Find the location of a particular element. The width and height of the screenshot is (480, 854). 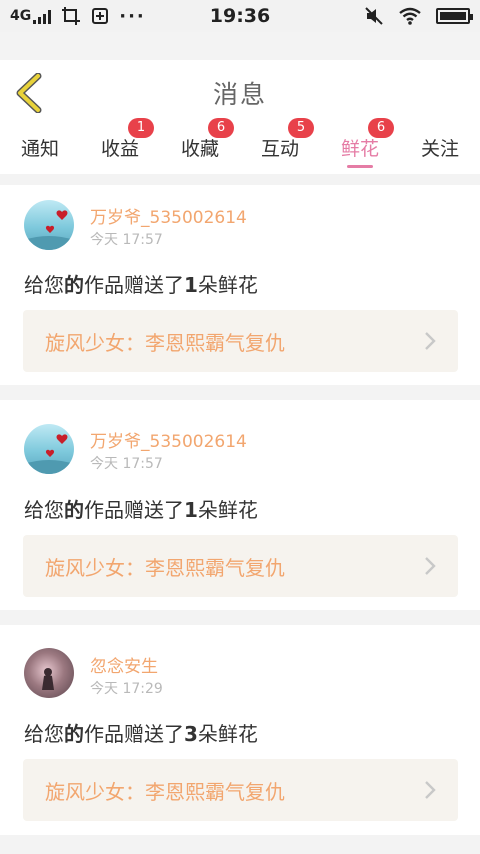

count-badge: 1 is located at coordinates (141, 128).